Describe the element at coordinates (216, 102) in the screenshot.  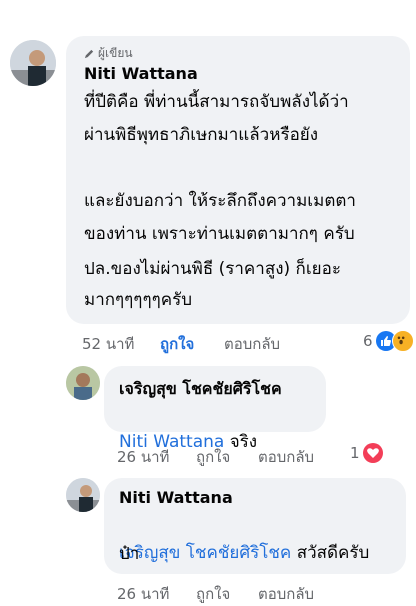
I see `comment-line-1: ที่ปีติคือ พี่ท่านนี้สามารถจับพลังได้ว่า` at that location.